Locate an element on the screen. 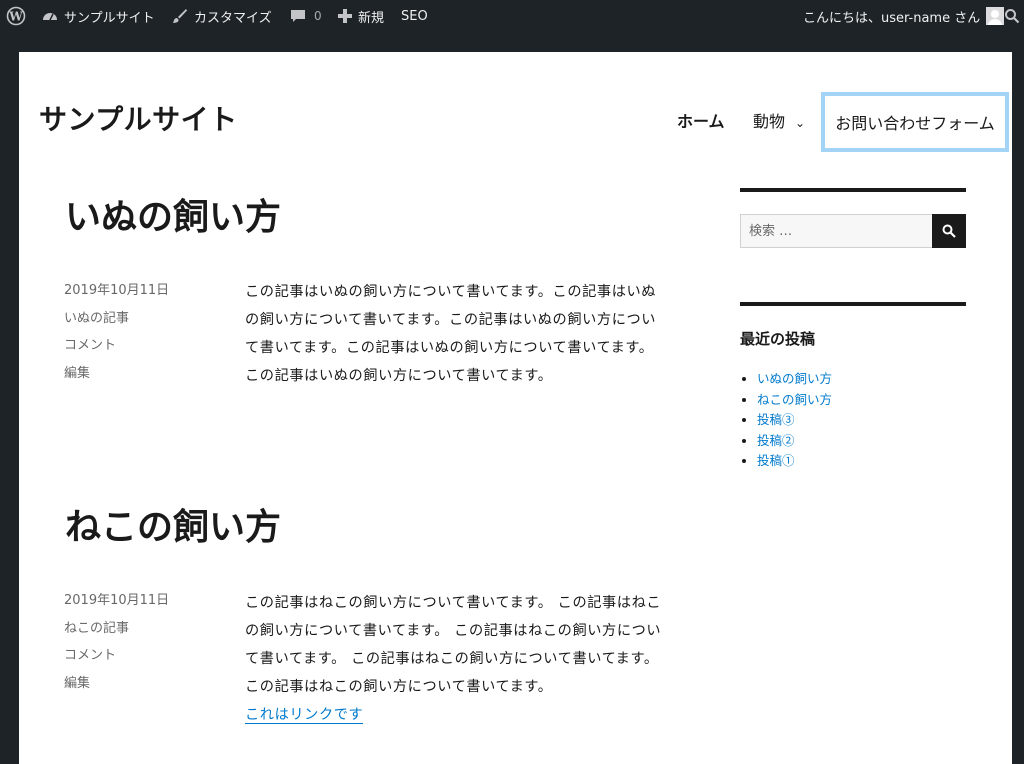 Image resolution: width=1024 pixels, height=764 pixels. post-content-line: の飼い方について書いてます。この記事はいぬの飼い方につい is located at coordinates (451, 320).